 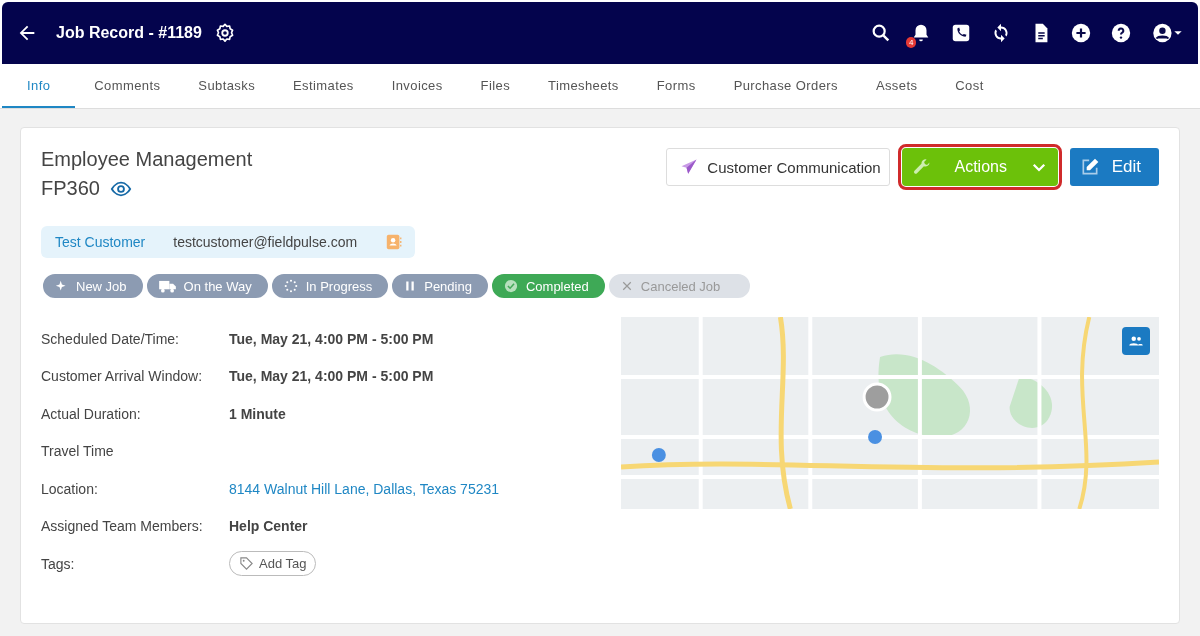 I want to click on field-label: Assigned Team Members:, so click(x=122, y=526).